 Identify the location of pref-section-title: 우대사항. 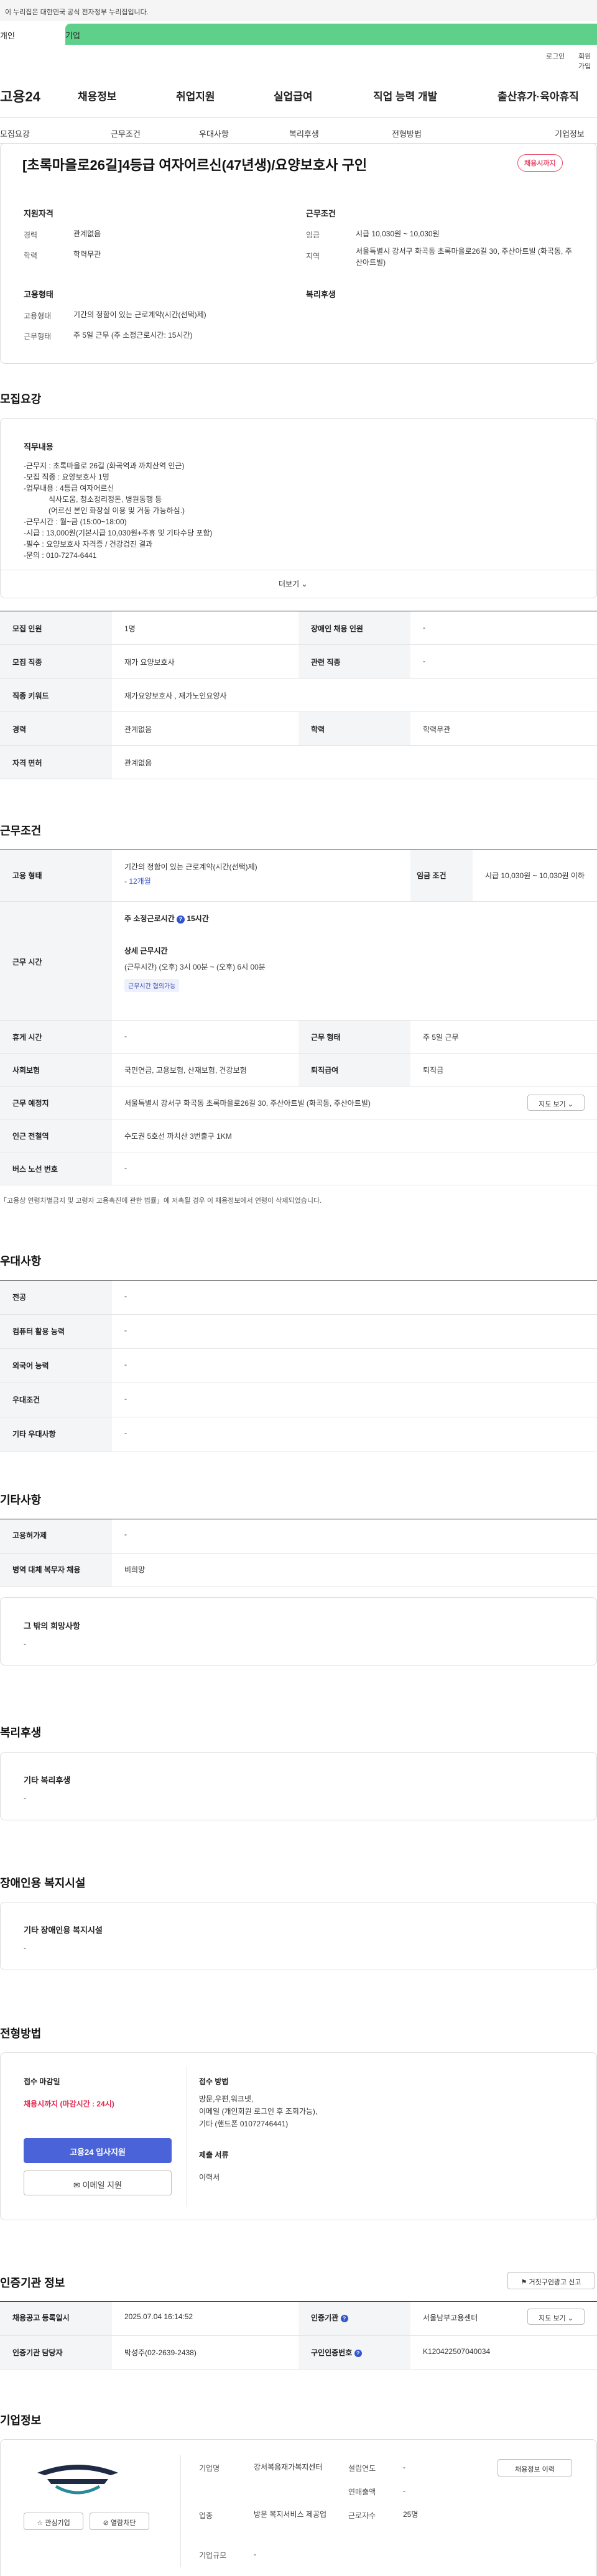
(21, 1261).